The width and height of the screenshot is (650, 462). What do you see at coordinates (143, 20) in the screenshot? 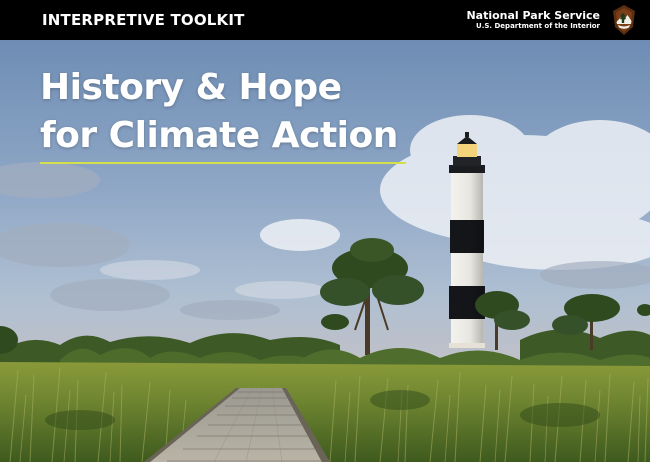
I see `toolkit-label: INTERPRETIVE TOOLKIT` at bounding box center [143, 20].